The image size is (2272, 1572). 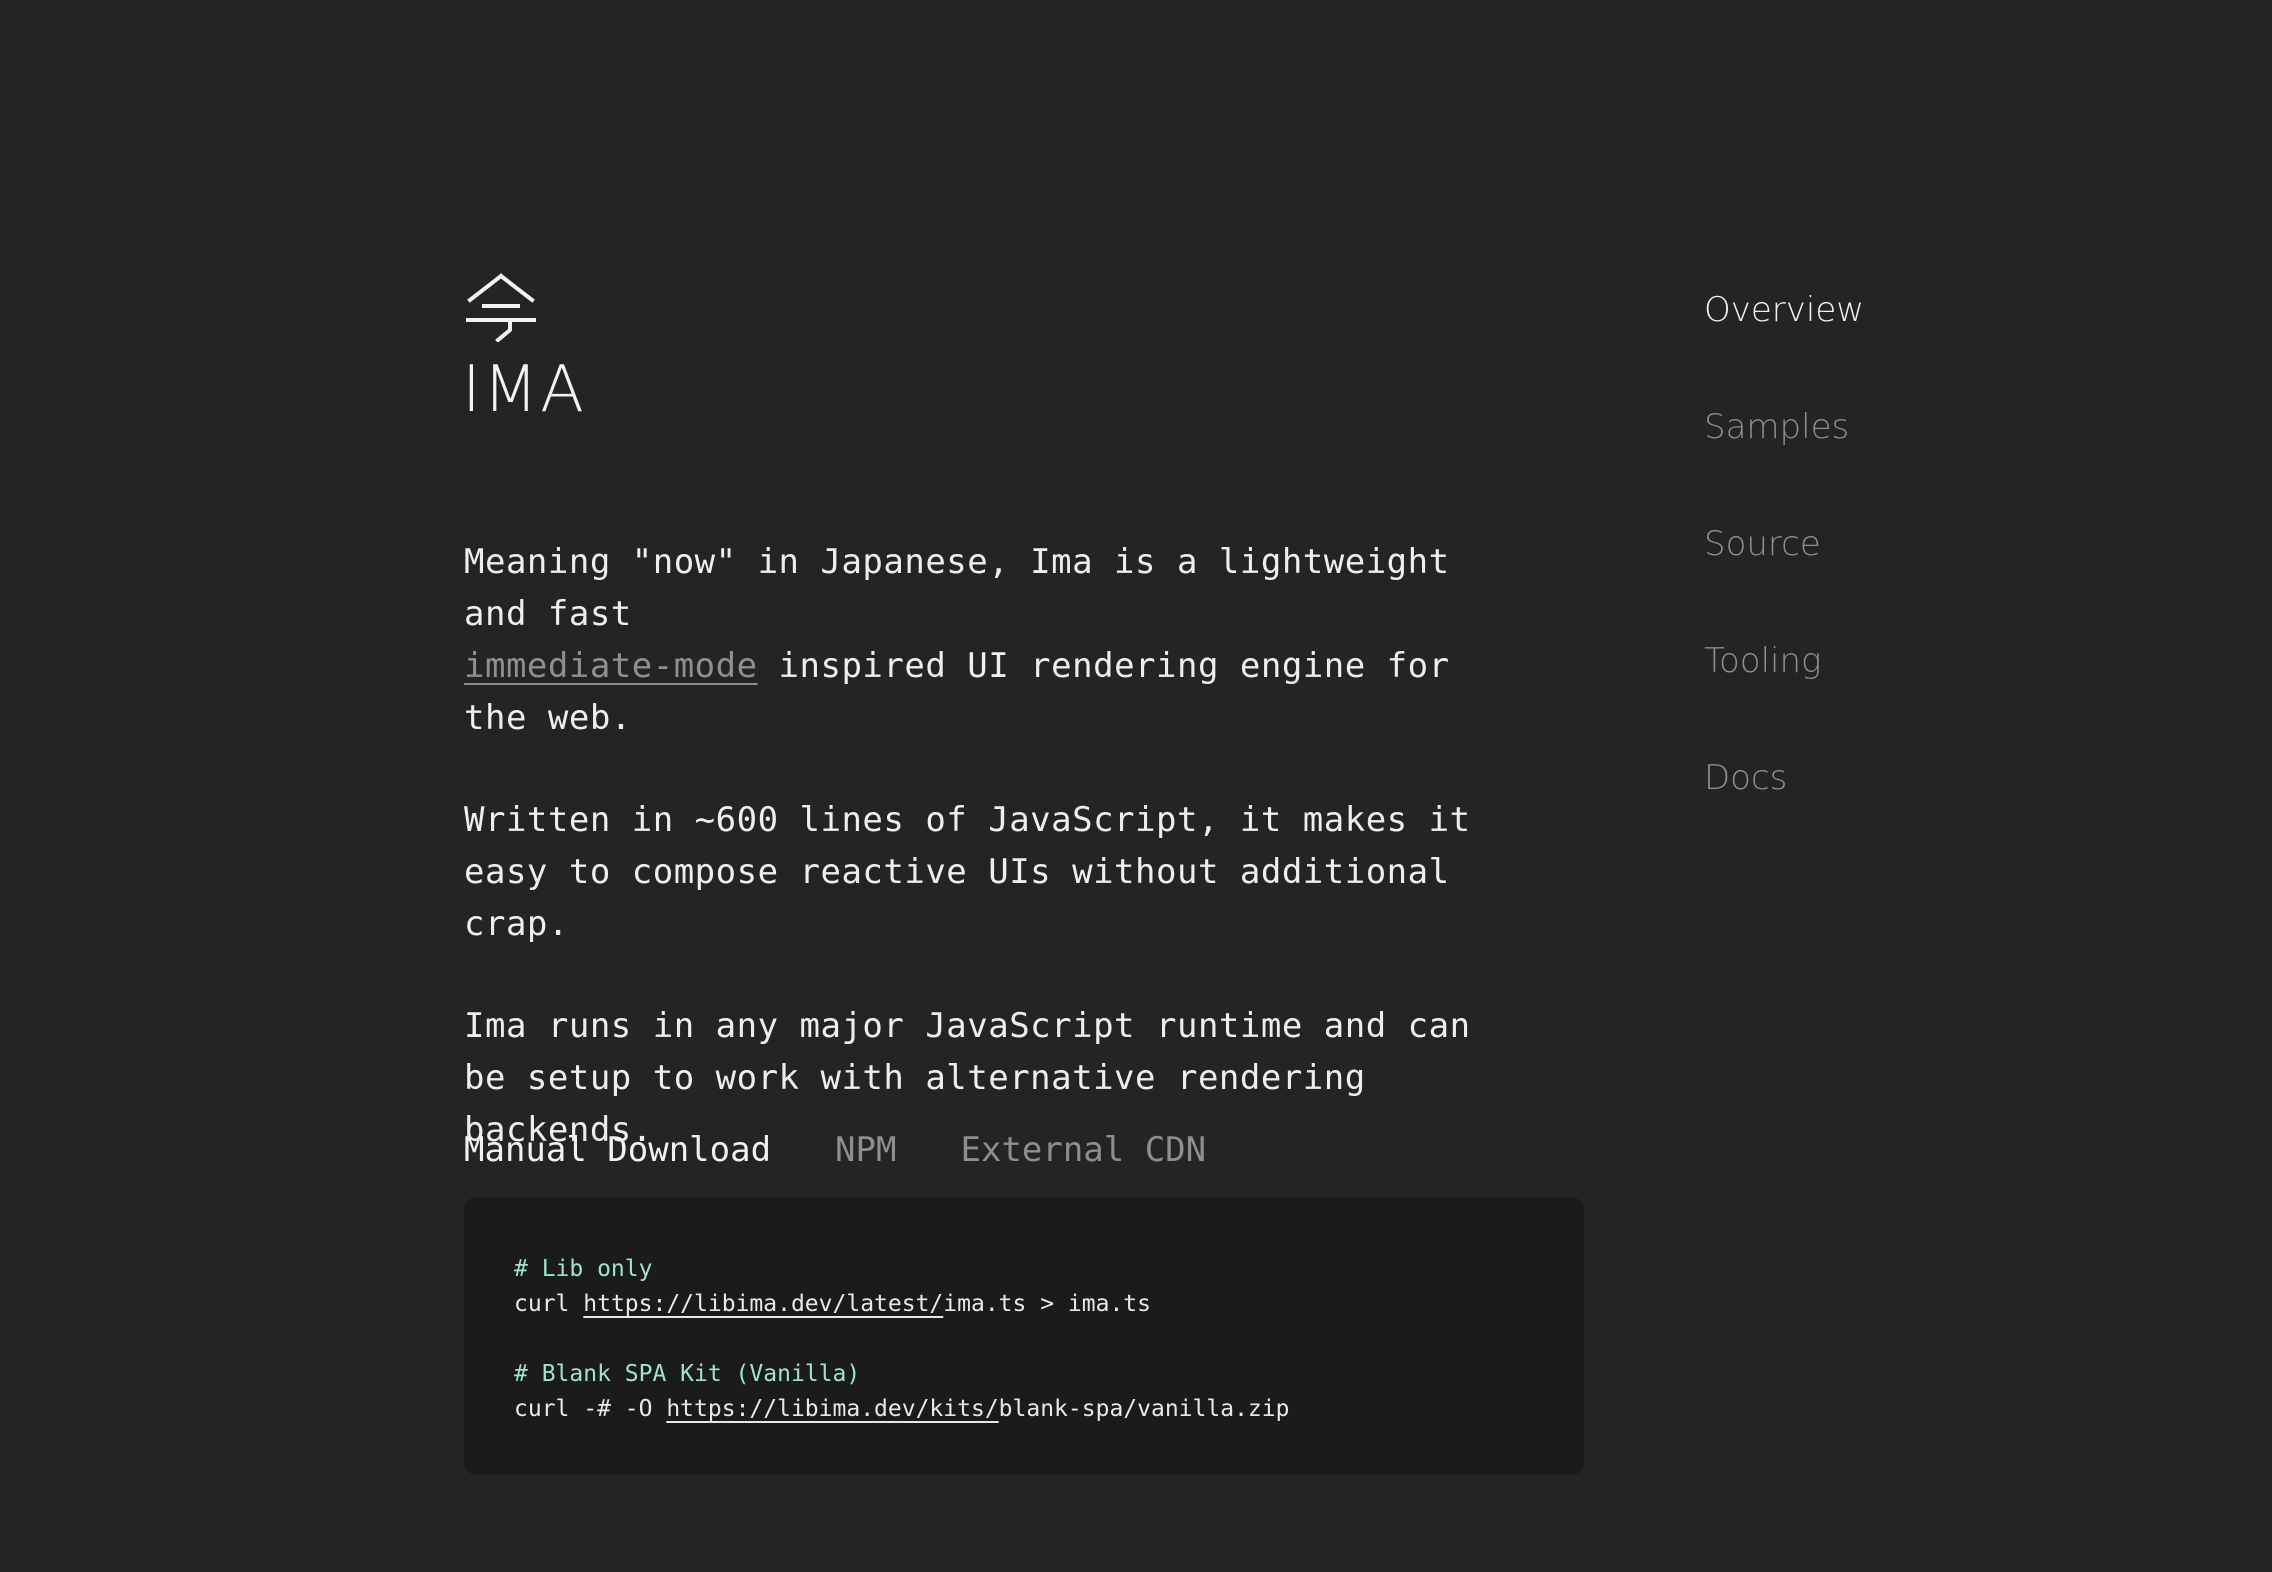 I want to click on nav-item-source: Source, so click(x=1784, y=574).